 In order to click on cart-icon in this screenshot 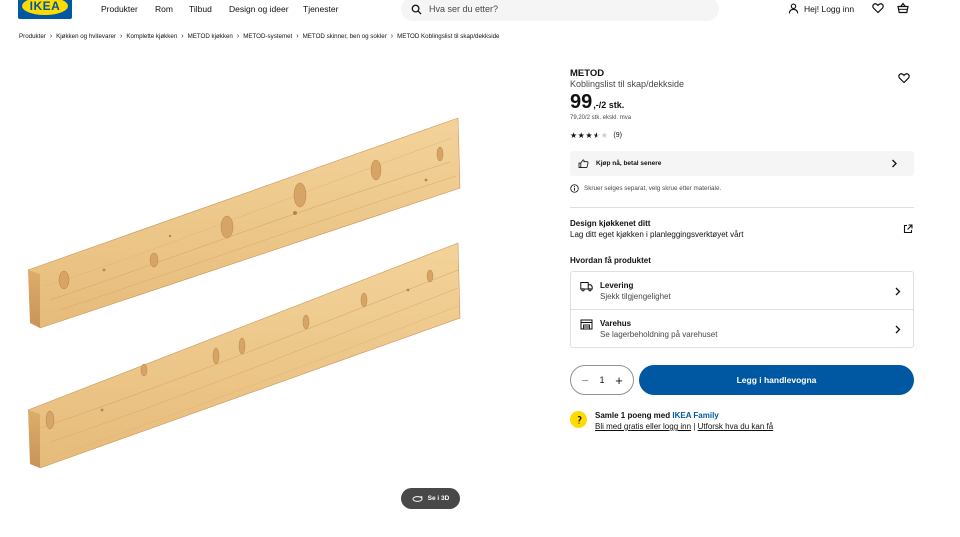, I will do `click(903, 8)`.